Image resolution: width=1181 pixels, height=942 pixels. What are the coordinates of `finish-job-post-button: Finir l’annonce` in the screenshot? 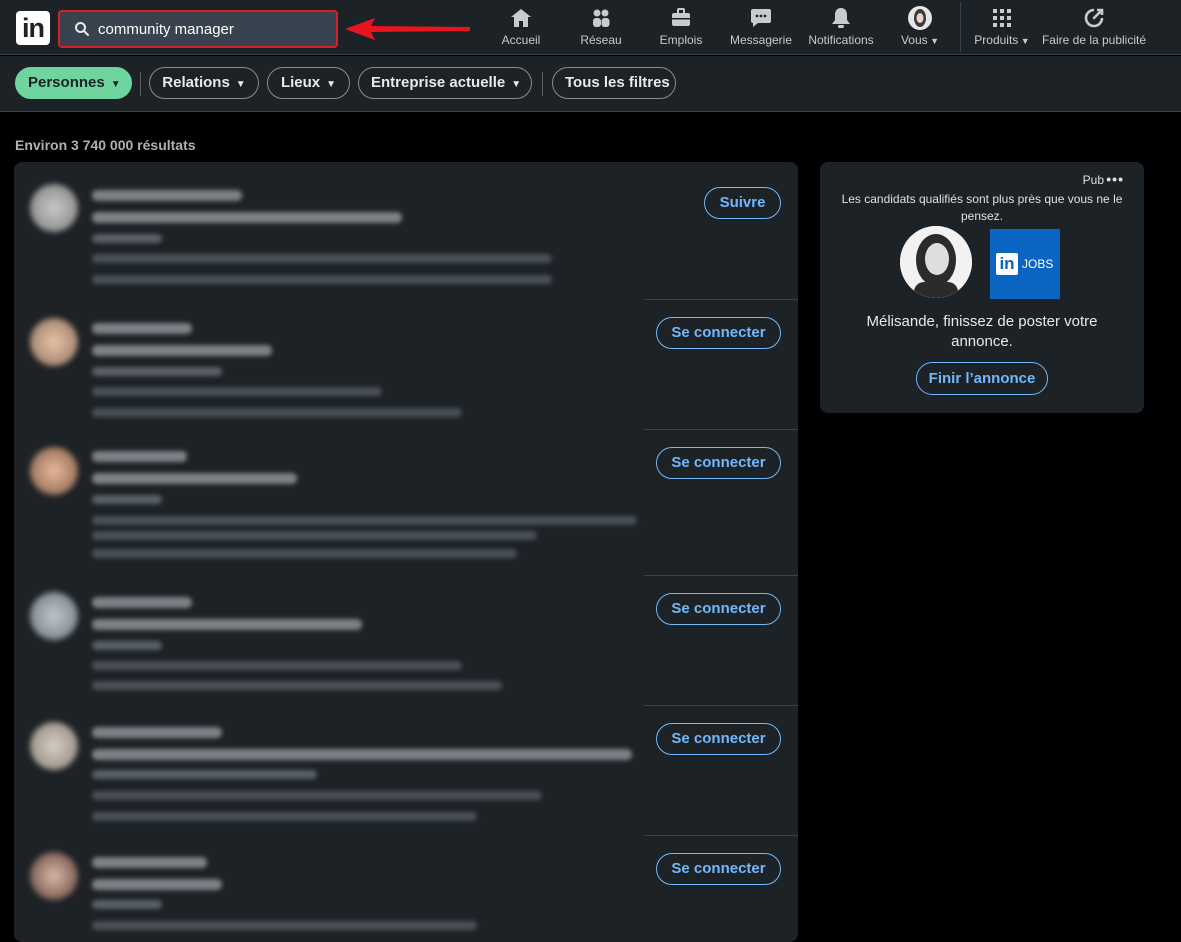 It's located at (982, 378).